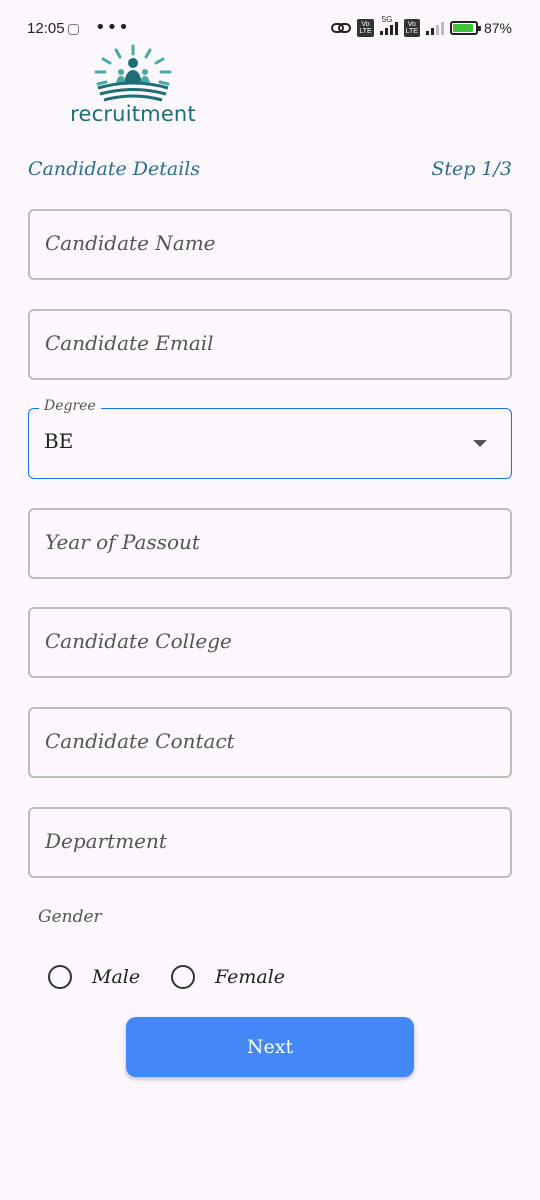  What do you see at coordinates (122, 542) in the screenshot?
I see `year-of-passout-placeholder: Year of Passout` at bounding box center [122, 542].